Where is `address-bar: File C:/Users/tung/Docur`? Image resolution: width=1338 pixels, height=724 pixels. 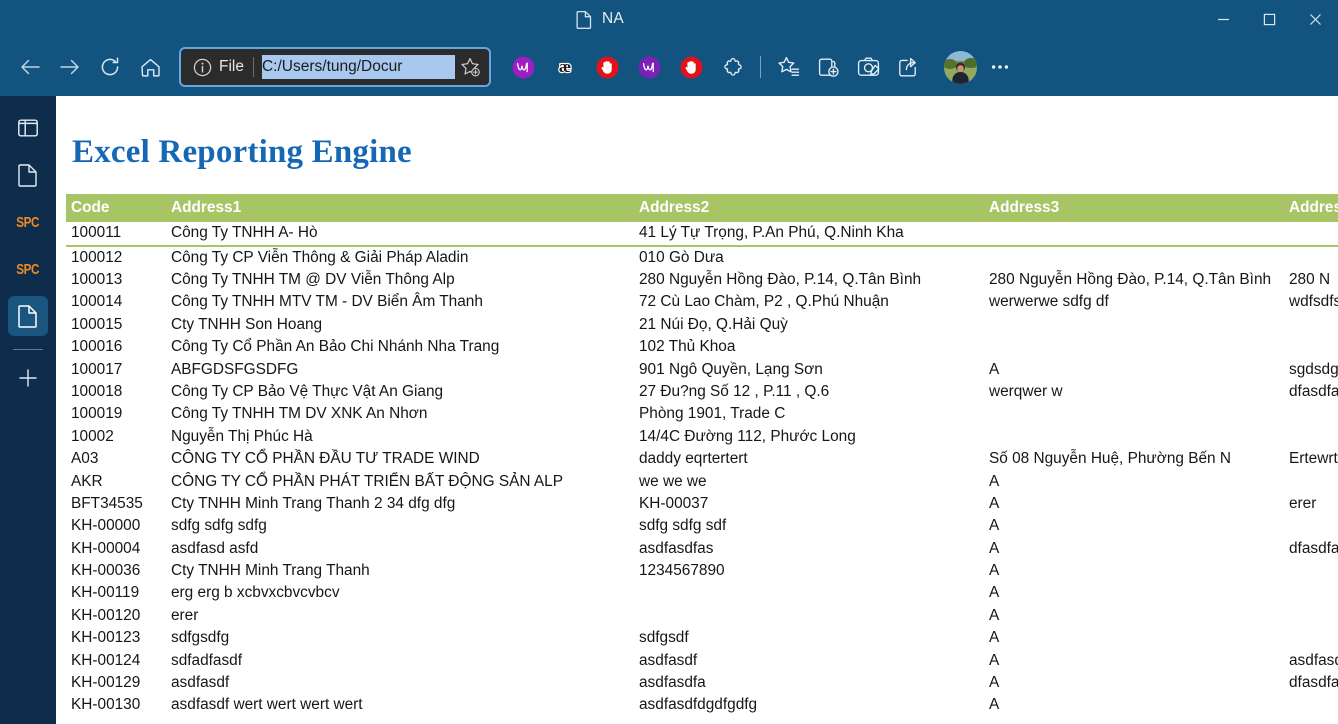
address-bar: File C:/Users/tung/Docur is located at coordinates (335, 67).